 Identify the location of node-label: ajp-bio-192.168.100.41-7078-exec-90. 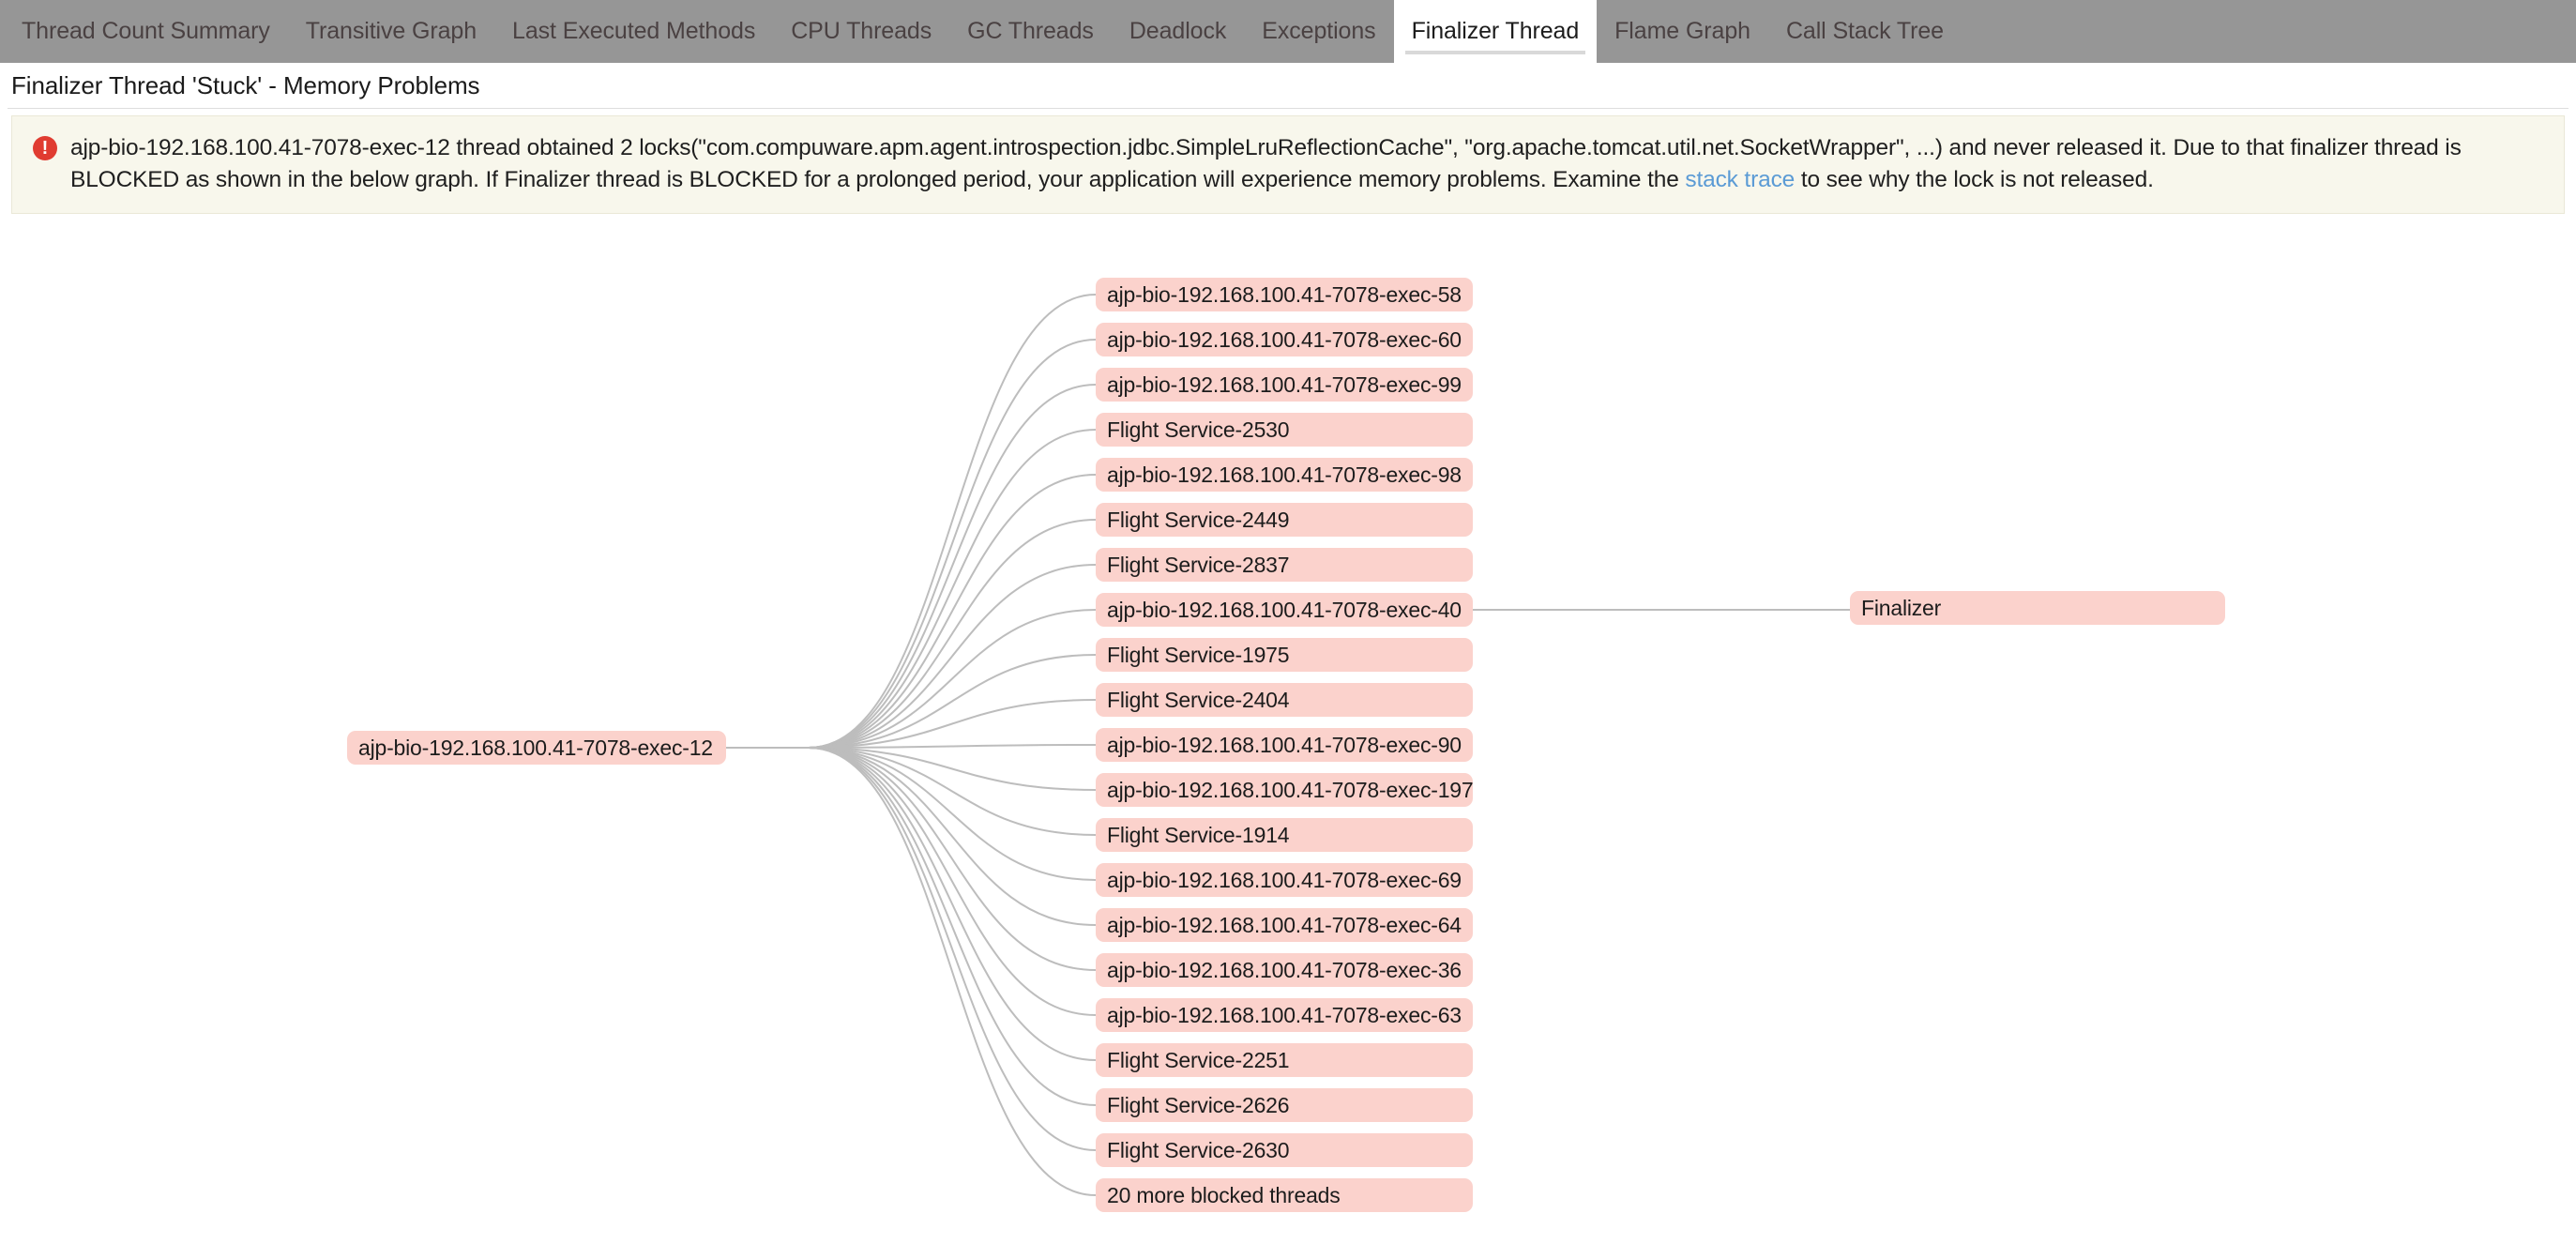
(1284, 745).